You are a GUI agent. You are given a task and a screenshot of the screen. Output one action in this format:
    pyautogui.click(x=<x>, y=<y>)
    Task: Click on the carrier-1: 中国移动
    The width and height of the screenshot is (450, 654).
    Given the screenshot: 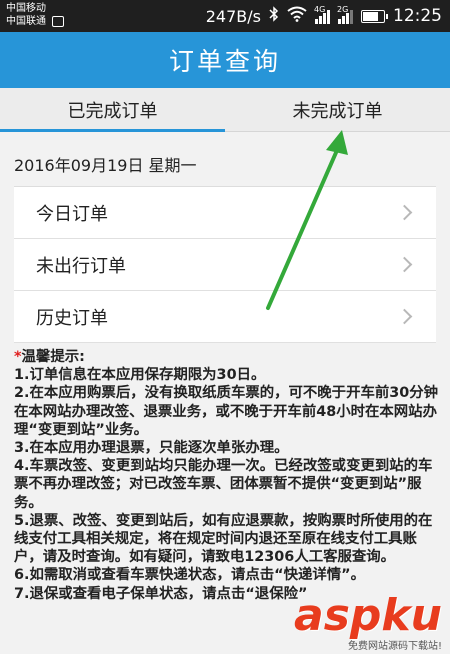 What is the action you would take?
    pyautogui.click(x=26, y=8)
    